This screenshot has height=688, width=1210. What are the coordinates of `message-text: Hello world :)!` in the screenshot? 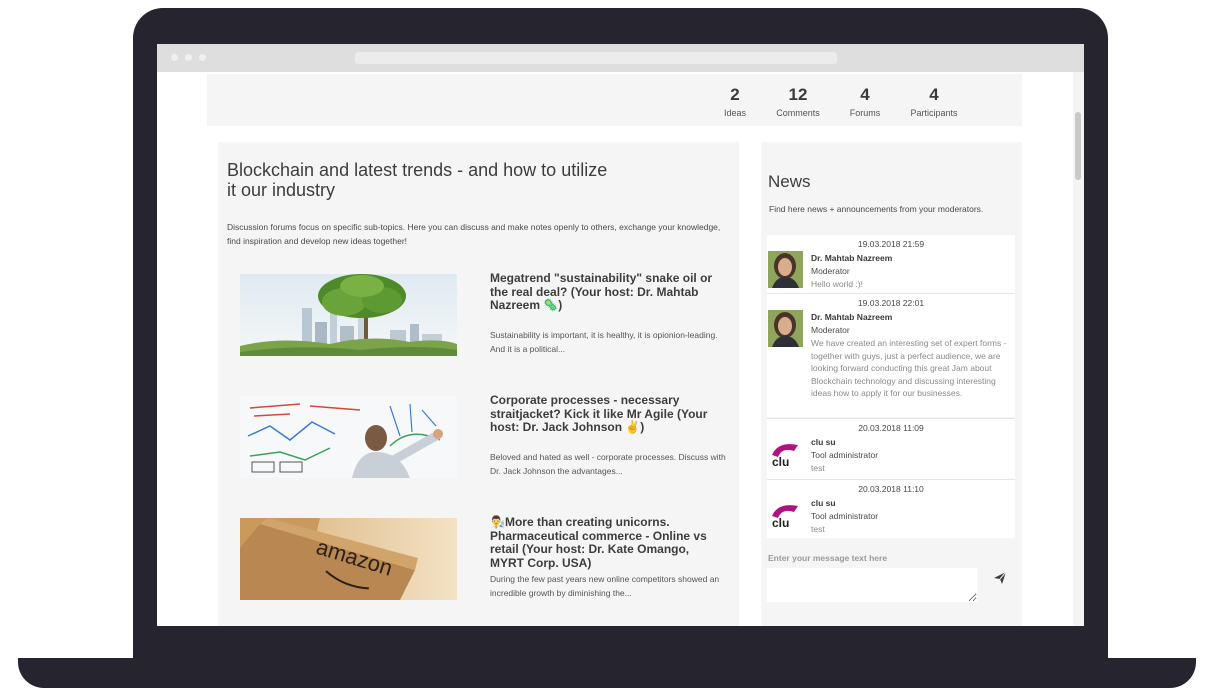 It's located at (837, 284).